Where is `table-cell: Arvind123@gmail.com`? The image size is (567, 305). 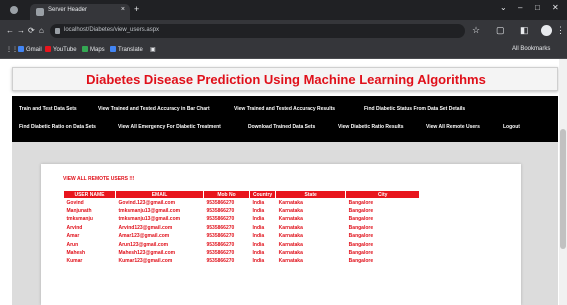
table-cell: Arvind123@gmail.com is located at coordinates (145, 227).